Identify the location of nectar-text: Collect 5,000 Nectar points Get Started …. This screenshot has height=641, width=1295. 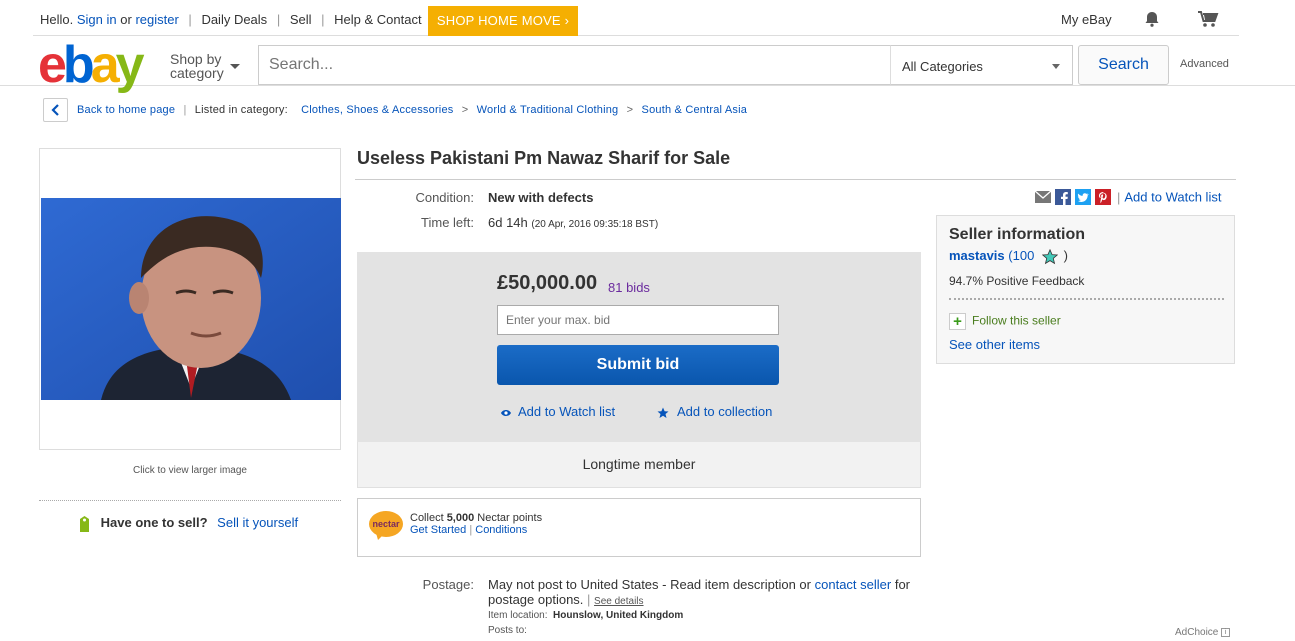
(476, 524).